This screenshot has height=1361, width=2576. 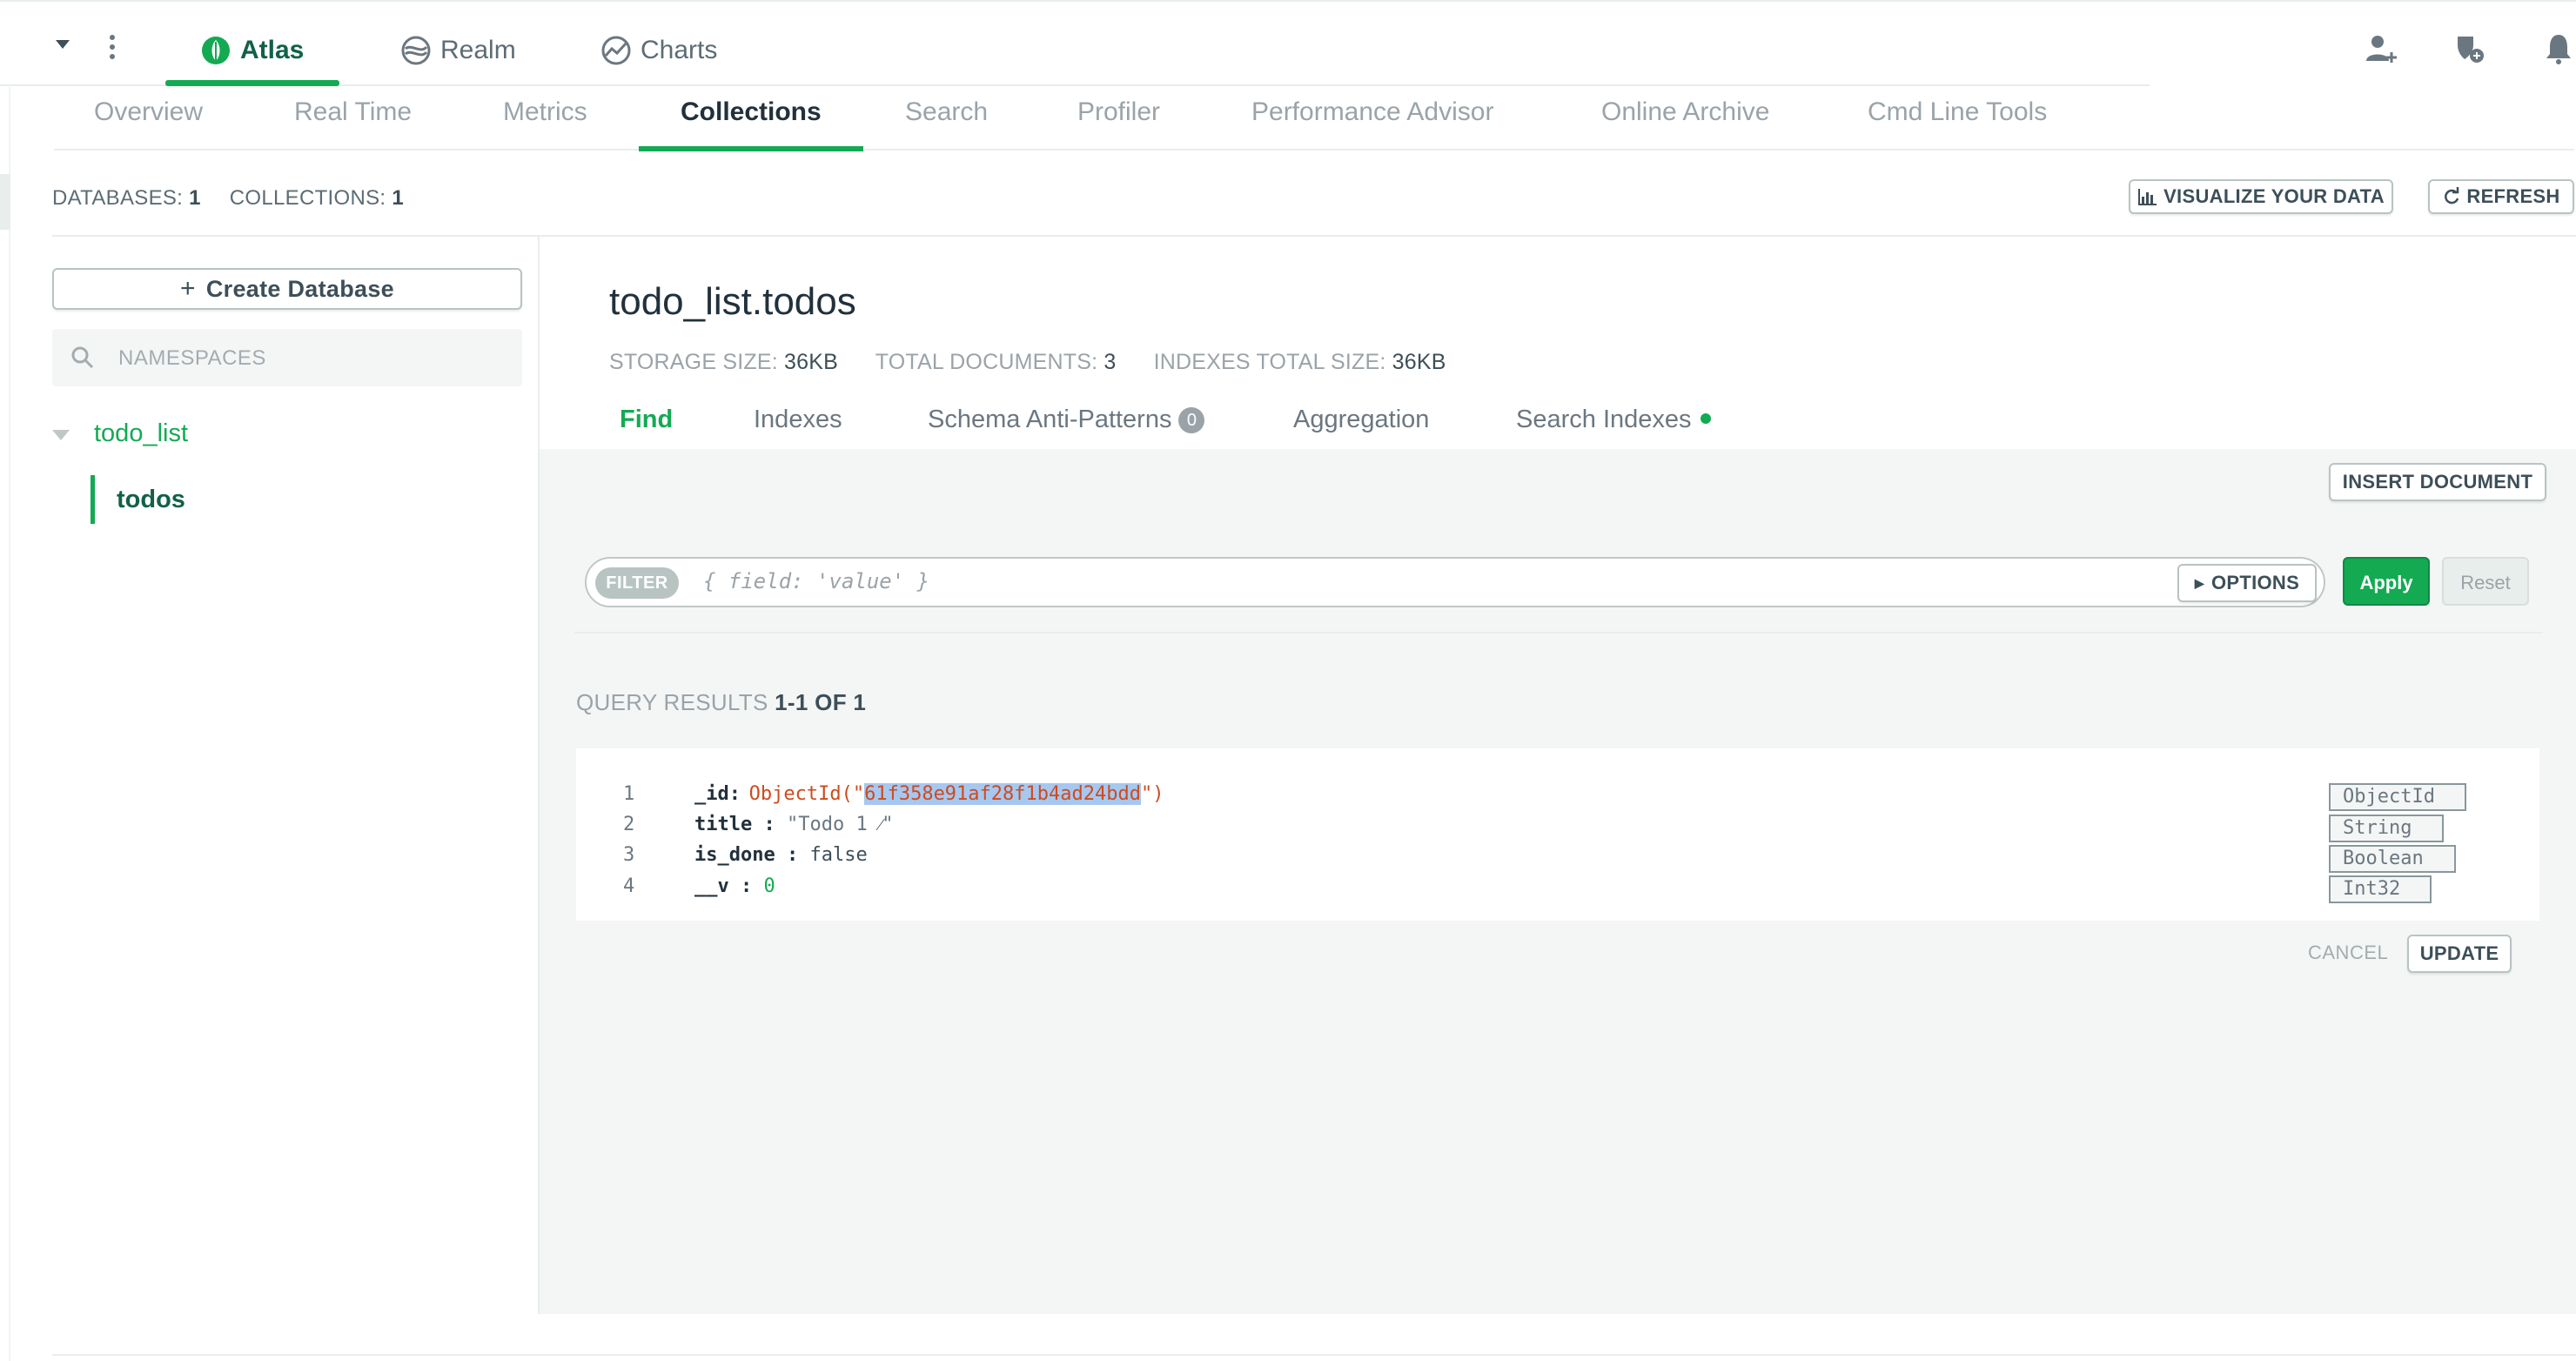 I want to click on status-dot-icon, so click(x=1705, y=418).